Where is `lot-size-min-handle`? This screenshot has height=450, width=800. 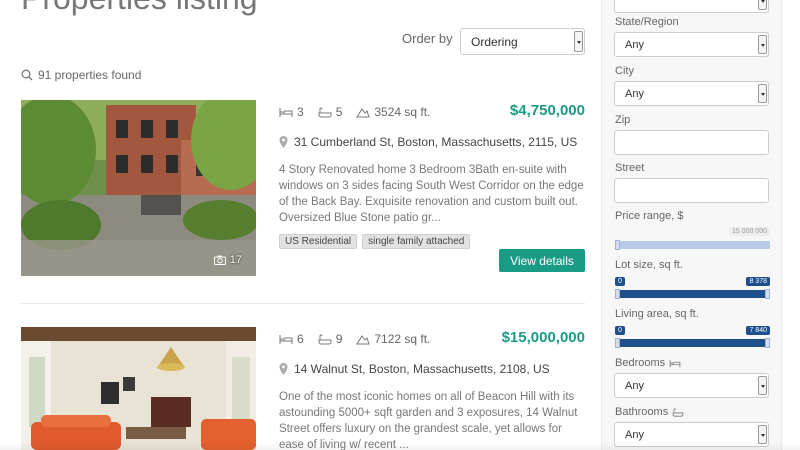
lot-size-min-handle is located at coordinates (617, 294).